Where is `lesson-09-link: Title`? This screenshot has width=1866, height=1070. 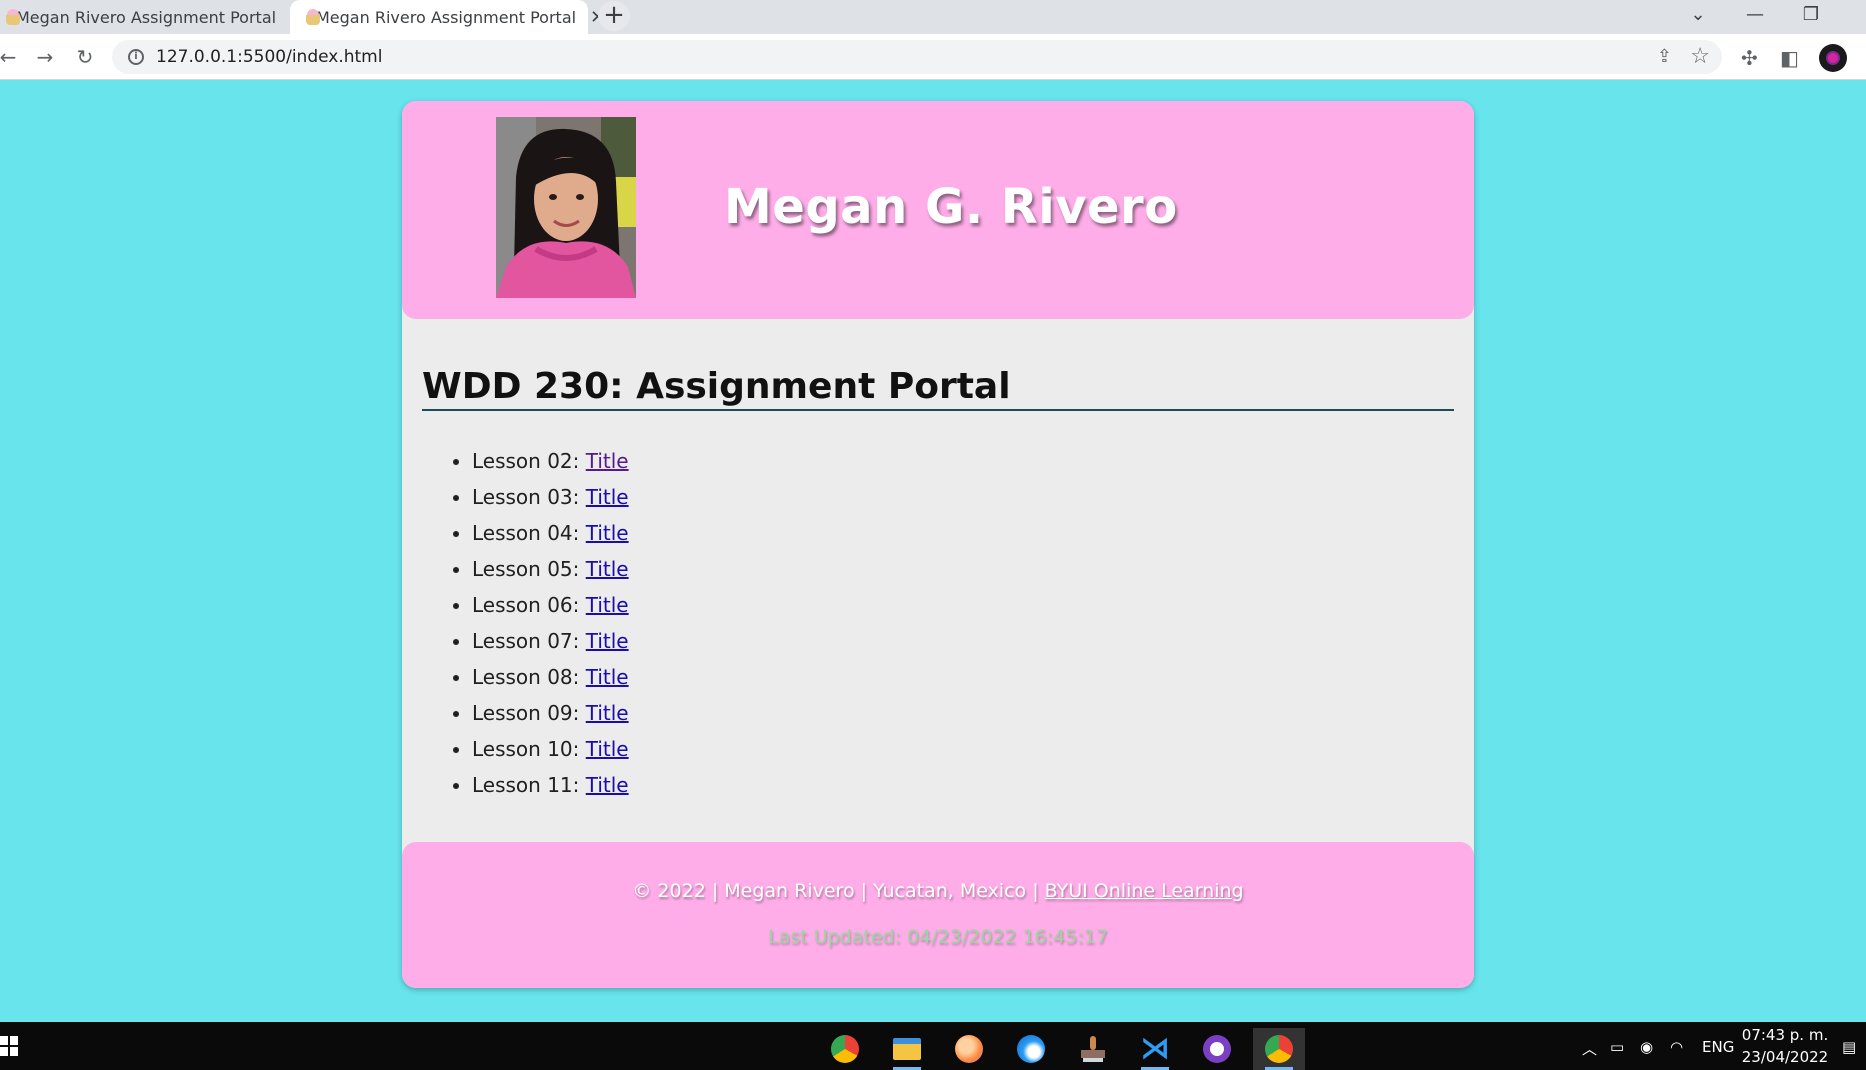
lesson-09-link: Title is located at coordinates (607, 713).